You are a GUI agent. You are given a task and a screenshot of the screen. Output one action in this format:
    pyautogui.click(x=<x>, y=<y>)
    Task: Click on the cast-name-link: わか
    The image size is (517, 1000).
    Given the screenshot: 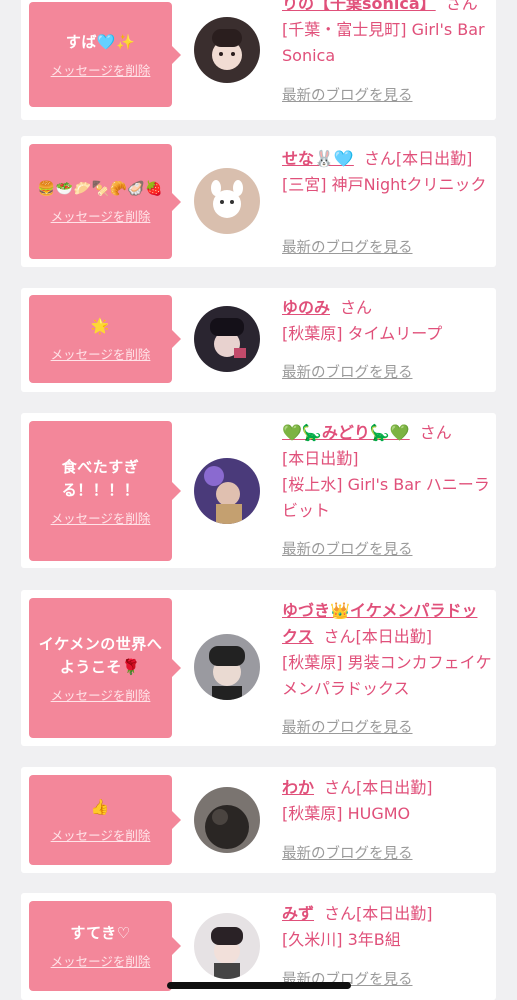 What is the action you would take?
    pyautogui.click(x=298, y=787)
    